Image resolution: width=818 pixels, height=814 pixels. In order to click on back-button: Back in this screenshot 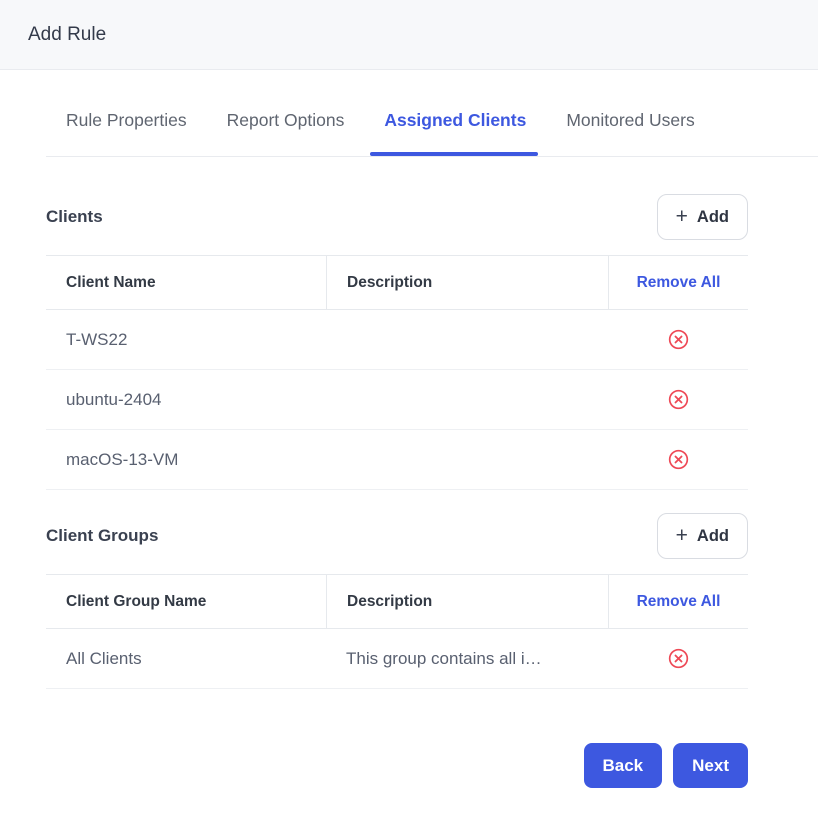, I will do `click(623, 765)`.